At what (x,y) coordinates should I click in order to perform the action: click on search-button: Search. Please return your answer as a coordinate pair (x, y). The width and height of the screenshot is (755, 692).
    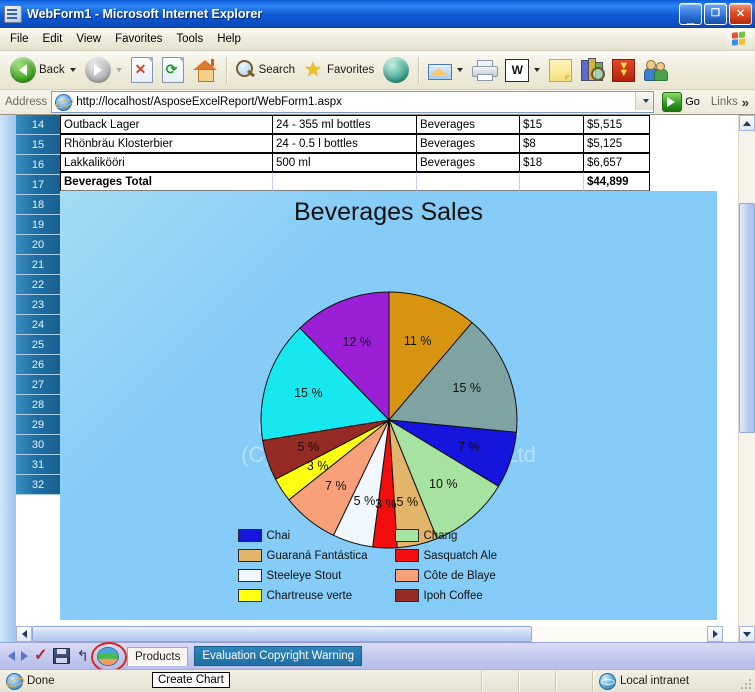
    Looking at the image, I should click on (265, 70).